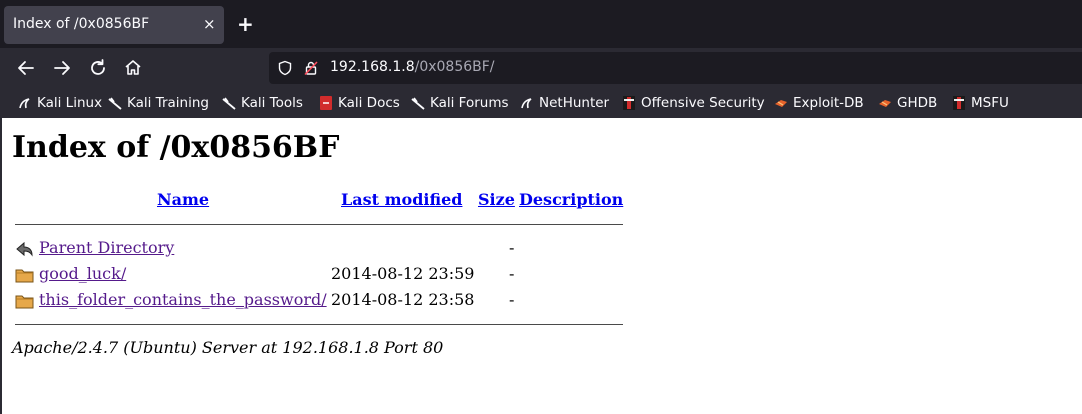 The height and width of the screenshot is (414, 1082). Describe the element at coordinates (703, 103) in the screenshot. I see `bookmark-label: Offensive Security` at that location.